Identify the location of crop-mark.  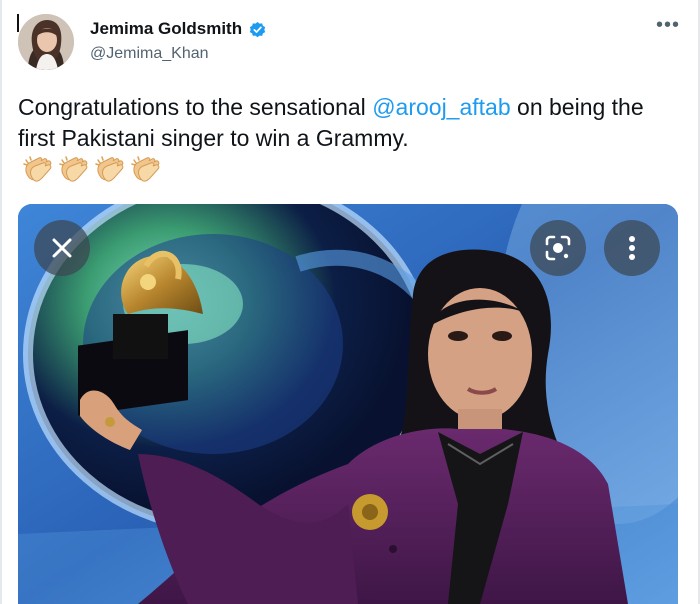
(18, 23).